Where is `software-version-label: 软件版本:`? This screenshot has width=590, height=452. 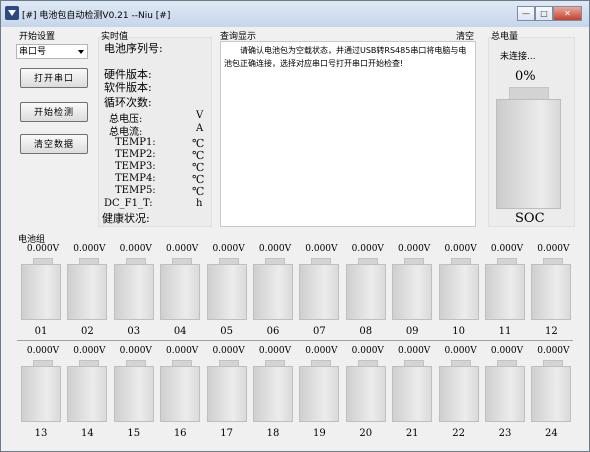
software-version-label: 软件版本: is located at coordinates (128, 87).